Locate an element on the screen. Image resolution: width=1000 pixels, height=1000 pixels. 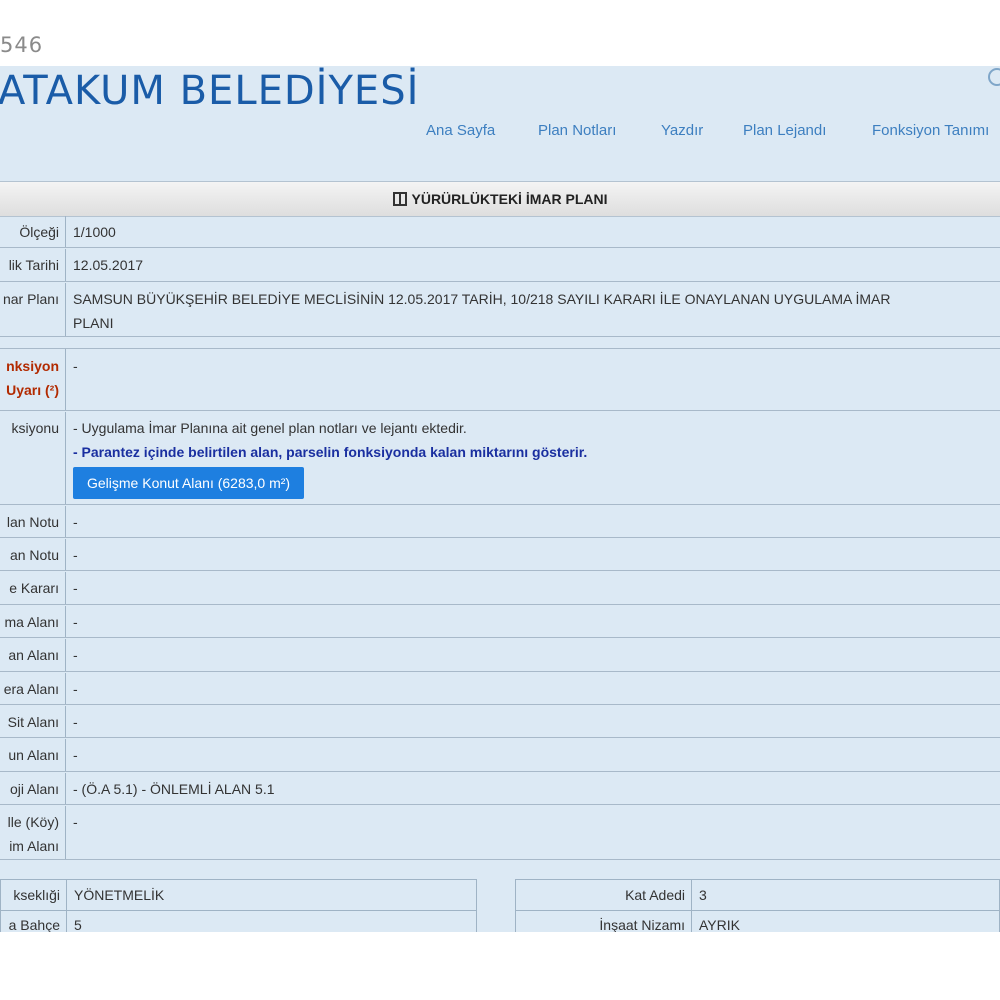
nav-function-definition: Fonksiyon Tanımı is located at coordinates (930, 130).